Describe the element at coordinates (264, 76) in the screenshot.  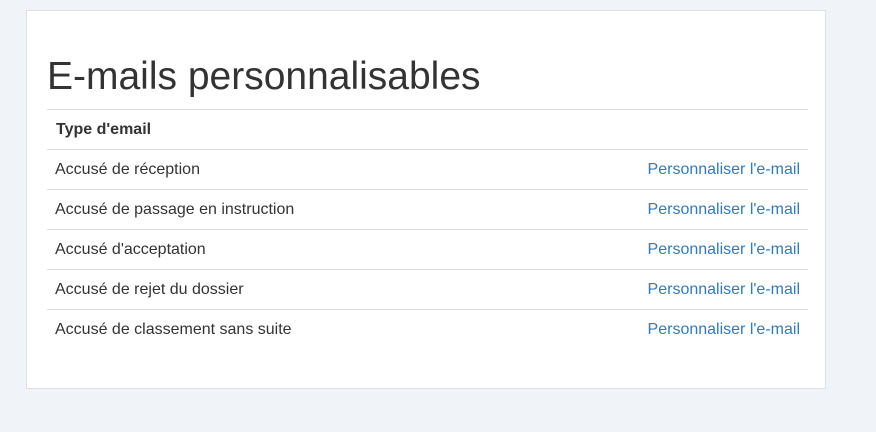
I see `page-title: E-mails personnalisables` at that location.